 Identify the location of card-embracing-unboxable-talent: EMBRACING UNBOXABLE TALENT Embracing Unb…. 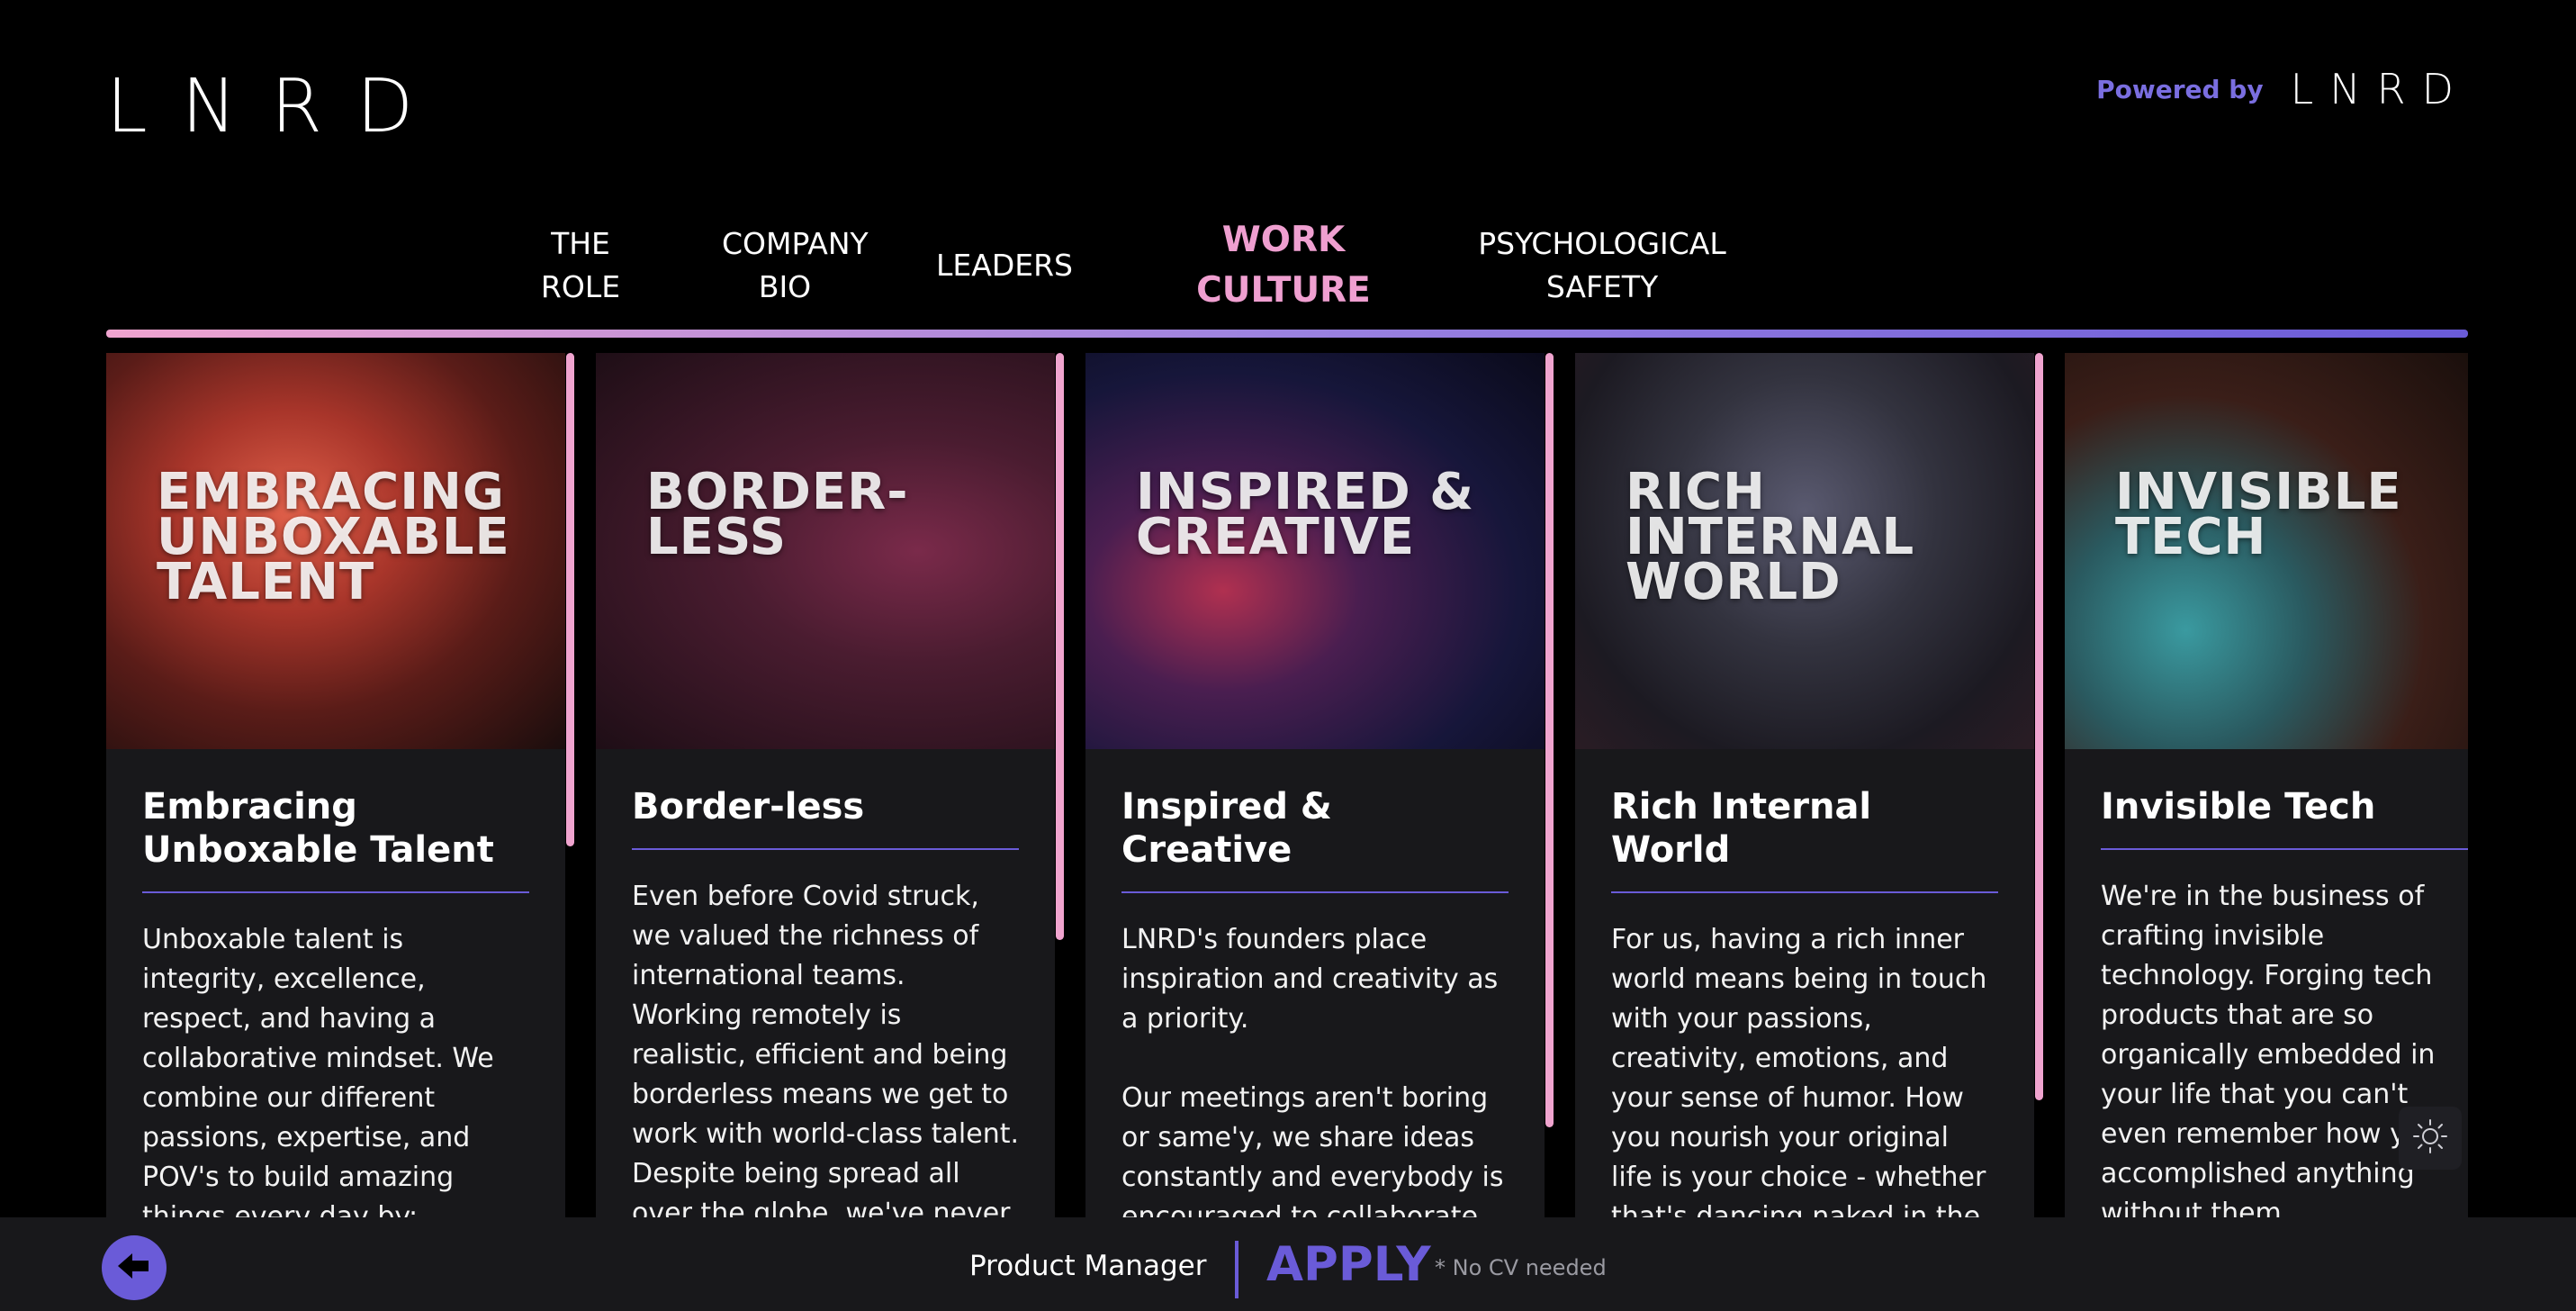
(335, 785).